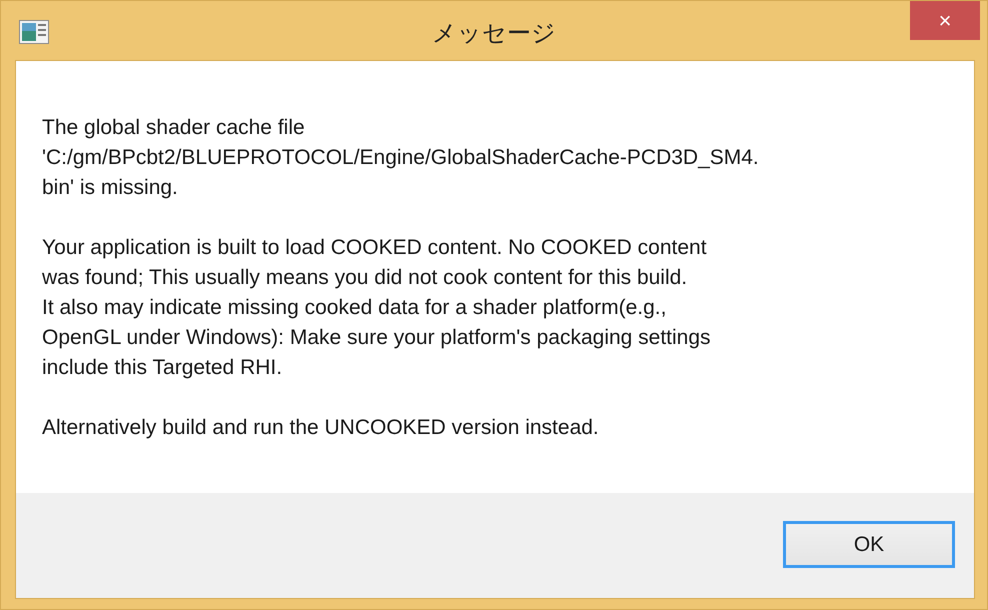 This screenshot has height=610, width=988. Describe the element at coordinates (34, 32) in the screenshot. I see `window-icon` at that location.